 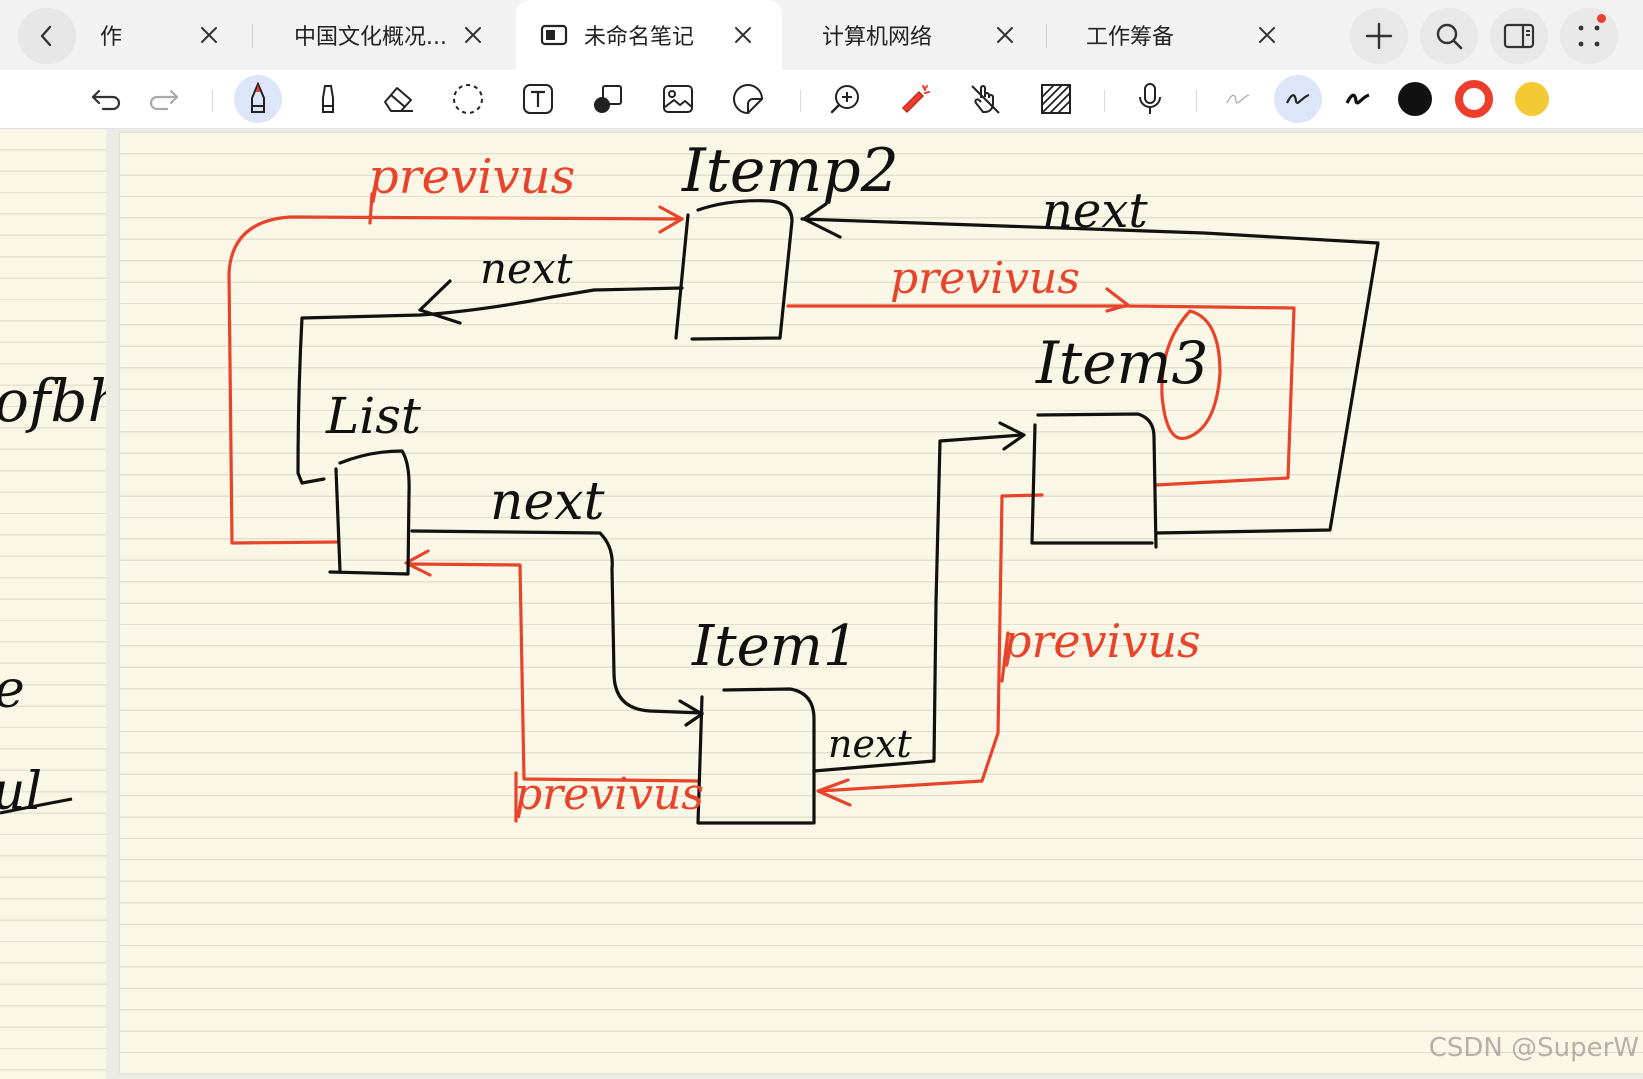 I want to click on shape-tool, so click(x=608, y=99).